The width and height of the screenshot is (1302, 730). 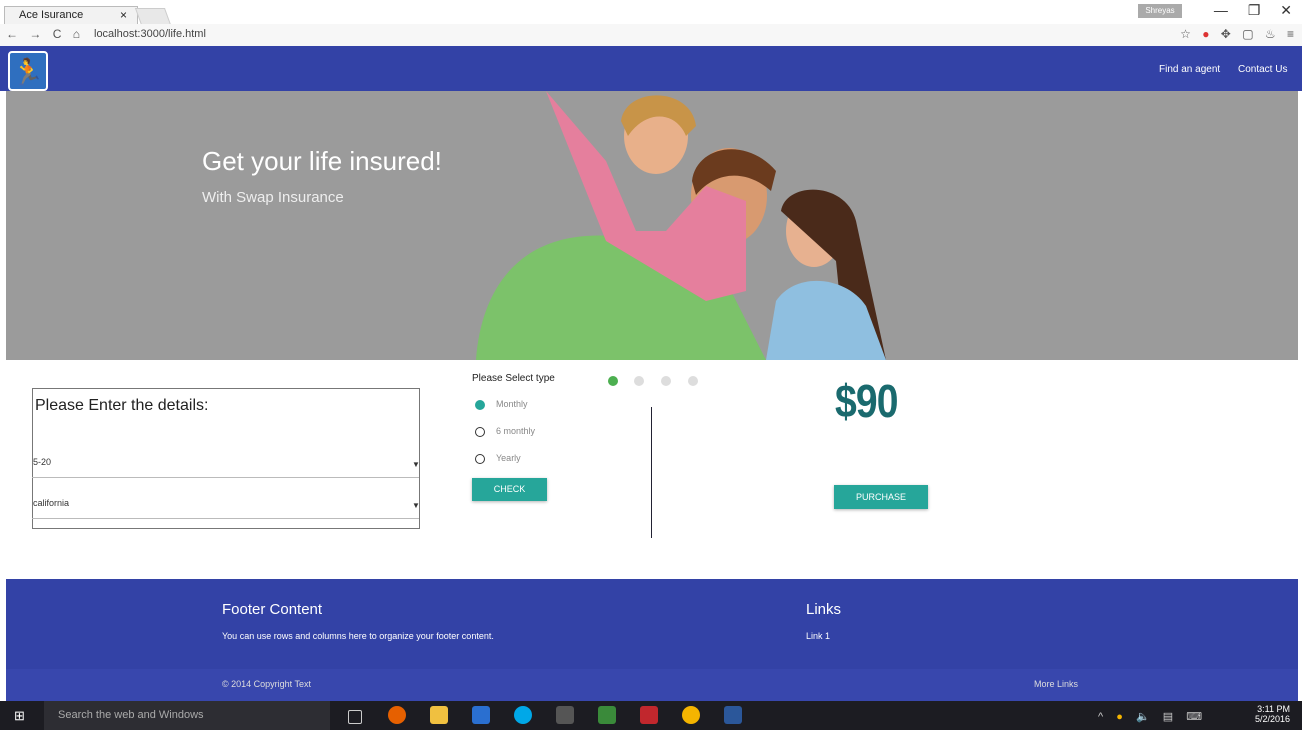 What do you see at coordinates (1286, 10) in the screenshot?
I see `close-icon: ✕` at bounding box center [1286, 10].